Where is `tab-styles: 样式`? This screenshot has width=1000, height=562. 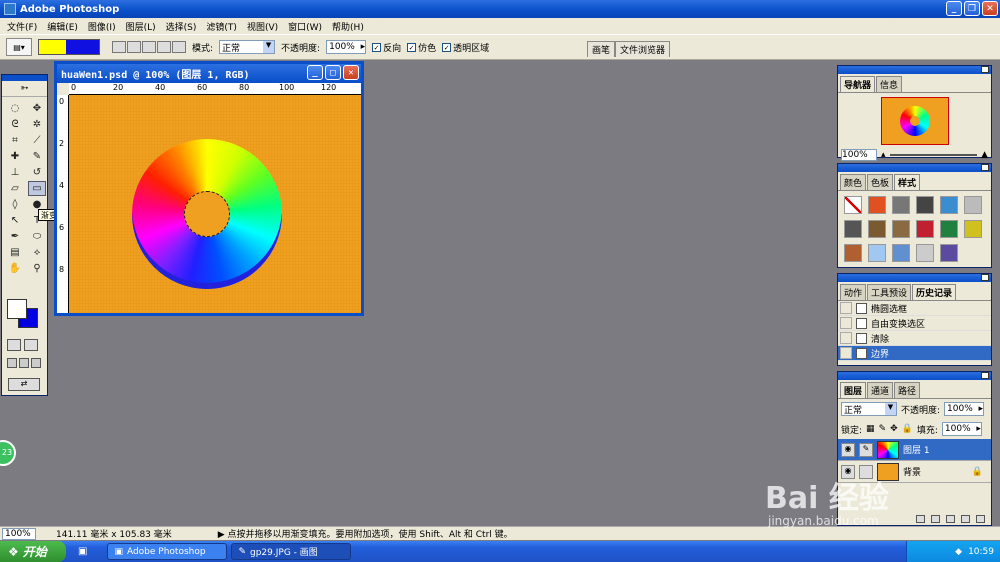
tab-styles: 样式 is located at coordinates (907, 182).